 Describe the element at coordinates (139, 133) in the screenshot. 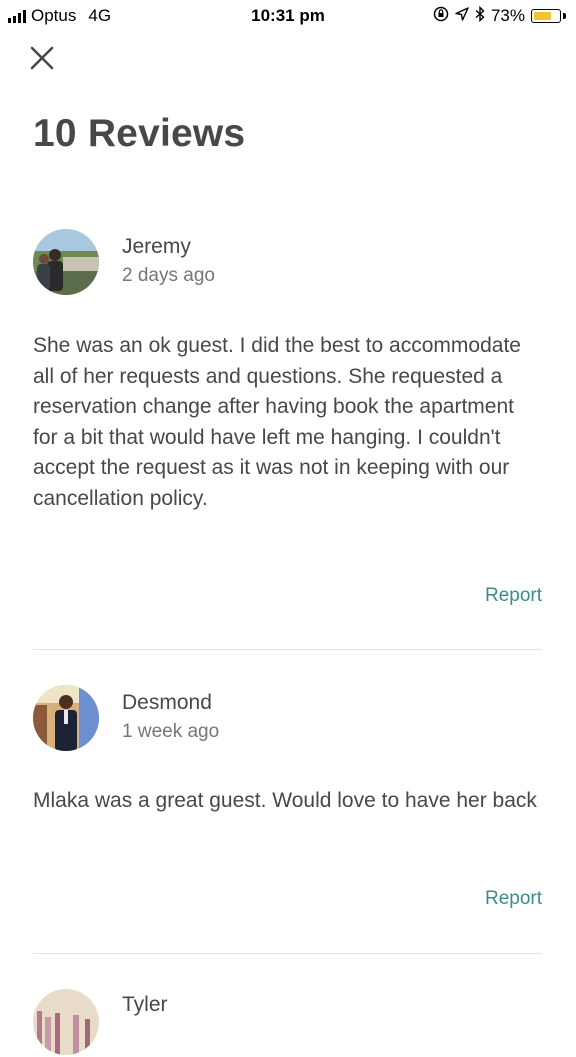

I see `page-title: 10 Reviews` at that location.